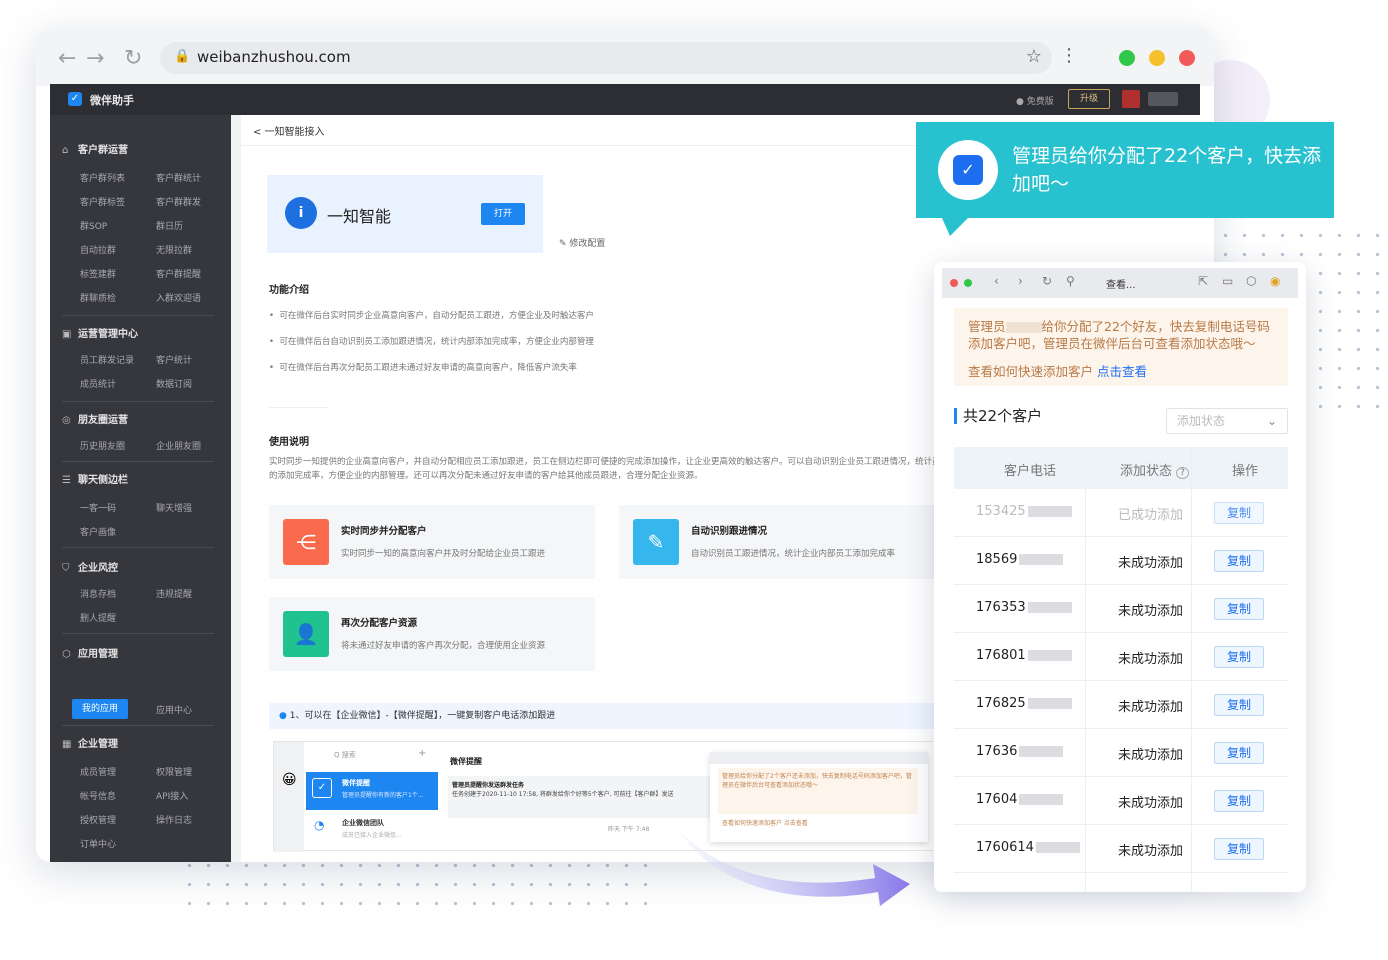  What do you see at coordinates (1047, 281) in the screenshot?
I see `refresh-icon: ↻` at bounding box center [1047, 281].